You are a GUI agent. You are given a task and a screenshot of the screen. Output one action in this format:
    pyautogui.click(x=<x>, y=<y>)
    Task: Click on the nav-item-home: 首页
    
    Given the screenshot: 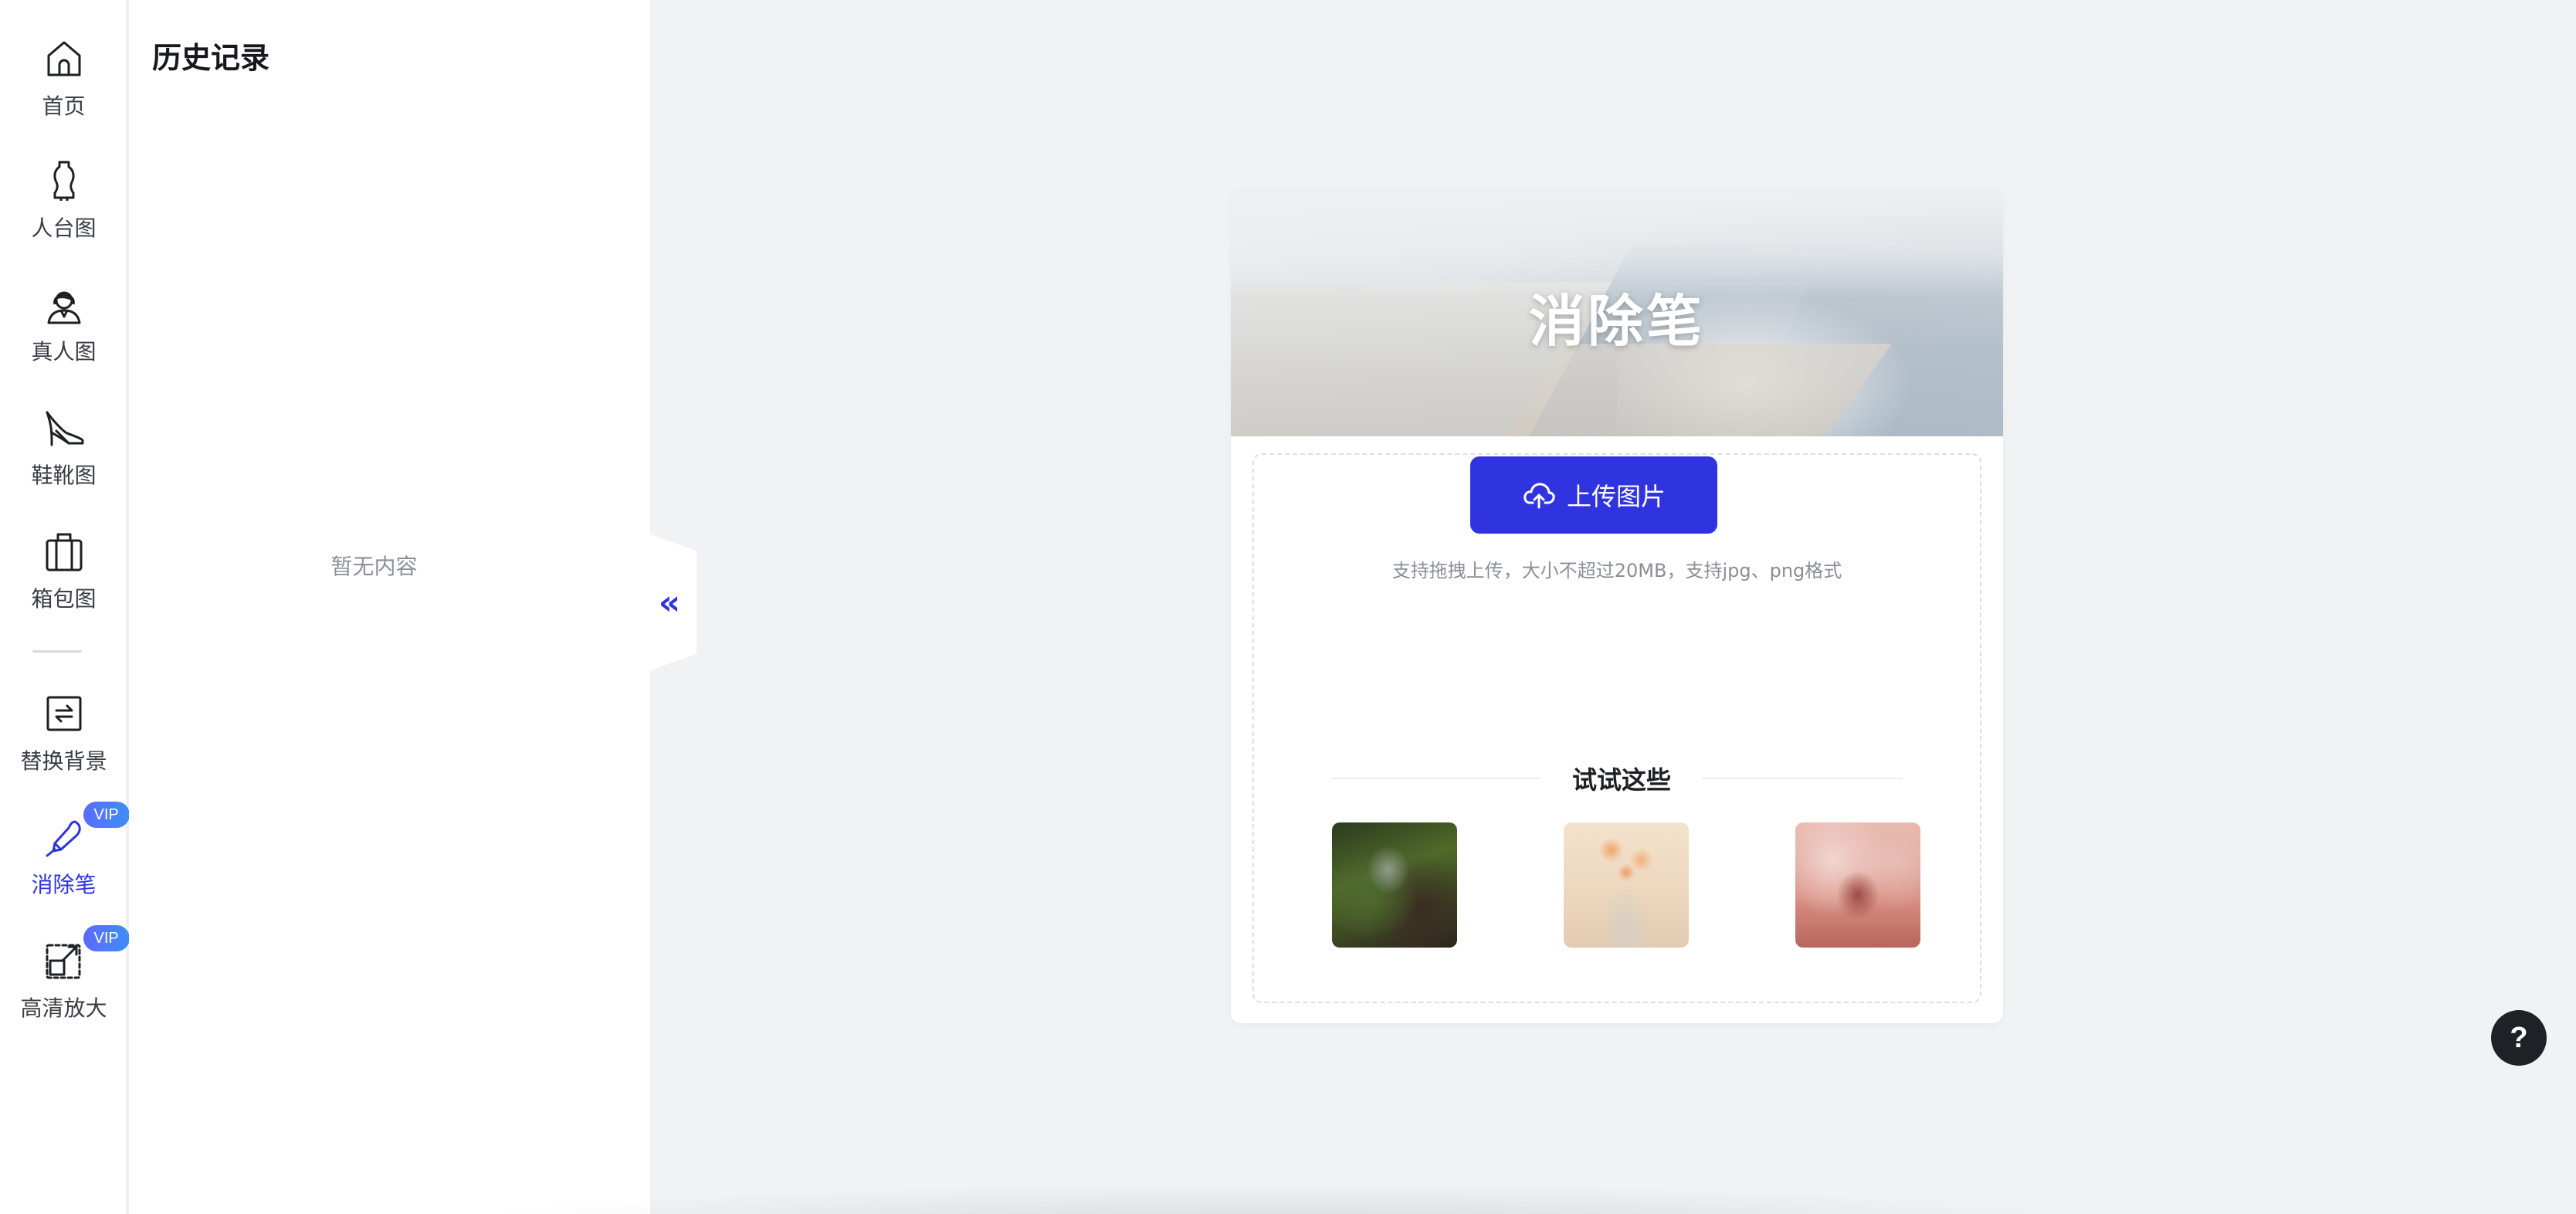 What is the action you would take?
    pyautogui.click(x=63, y=90)
    